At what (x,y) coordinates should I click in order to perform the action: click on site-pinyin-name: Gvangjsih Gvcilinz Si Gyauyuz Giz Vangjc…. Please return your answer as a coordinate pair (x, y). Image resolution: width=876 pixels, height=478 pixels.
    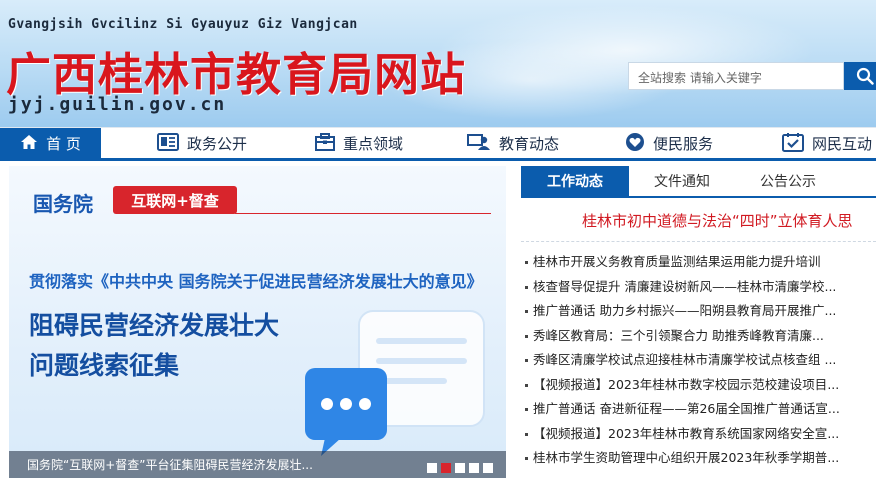
    Looking at the image, I should click on (183, 24).